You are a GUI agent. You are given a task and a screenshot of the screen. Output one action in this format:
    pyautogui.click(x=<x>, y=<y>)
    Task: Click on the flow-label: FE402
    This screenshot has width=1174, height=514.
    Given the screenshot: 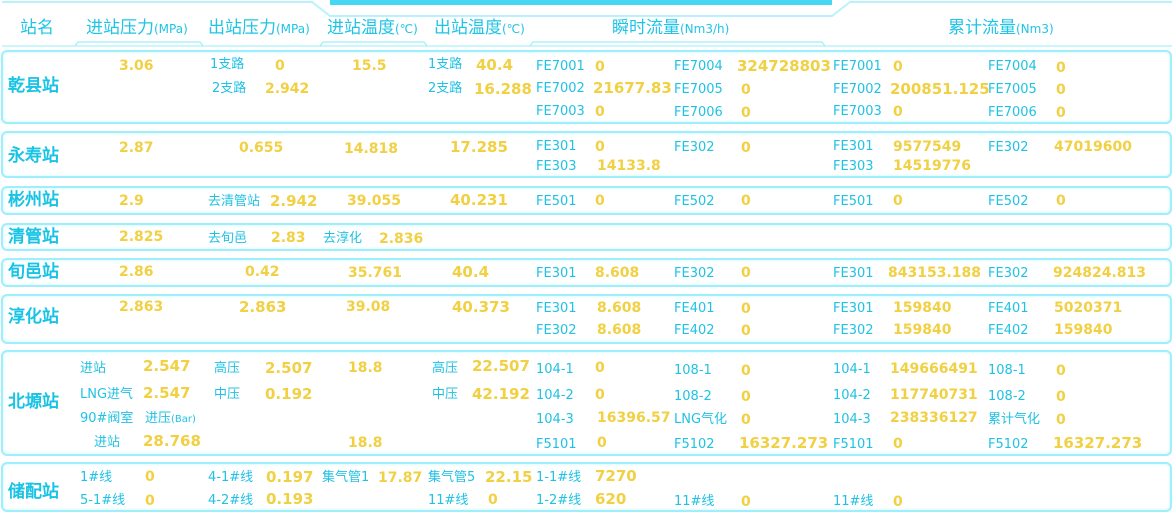 What is the action you would take?
    pyautogui.click(x=694, y=330)
    